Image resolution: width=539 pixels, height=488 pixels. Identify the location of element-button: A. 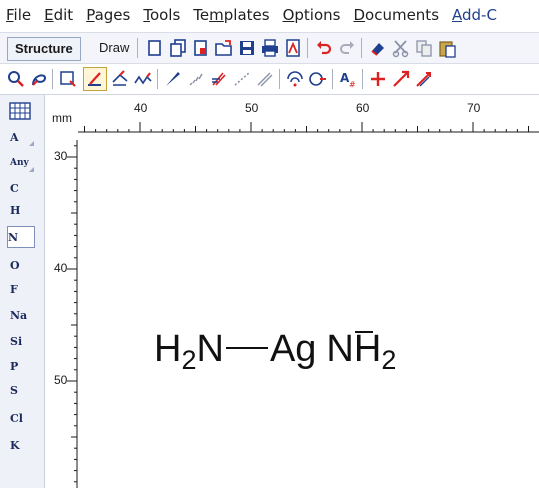
(23, 137).